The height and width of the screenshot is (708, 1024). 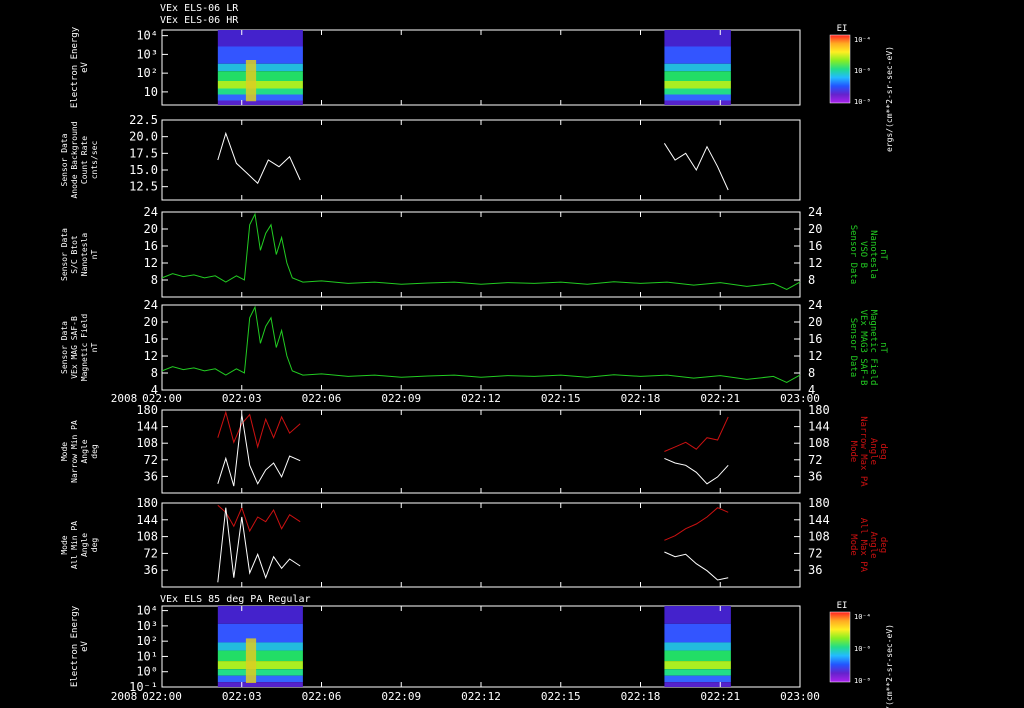 I want to click on ylabel-line: Narrow Min PA, so click(x=74, y=451).